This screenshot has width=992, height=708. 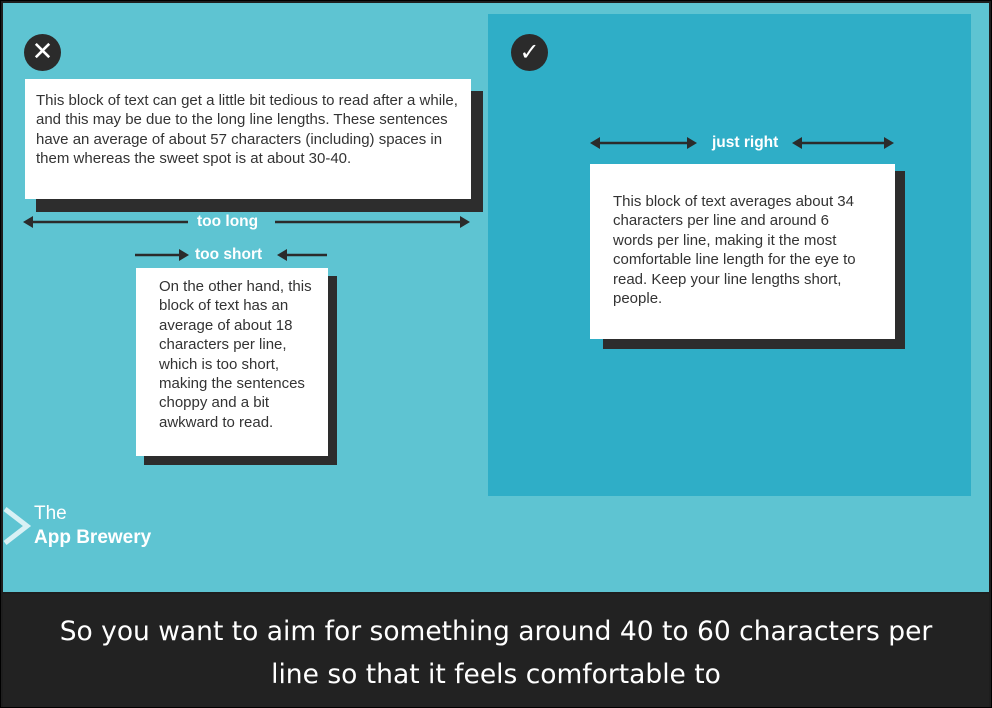 What do you see at coordinates (745, 142) in the screenshot?
I see `just-right-label: just right` at bounding box center [745, 142].